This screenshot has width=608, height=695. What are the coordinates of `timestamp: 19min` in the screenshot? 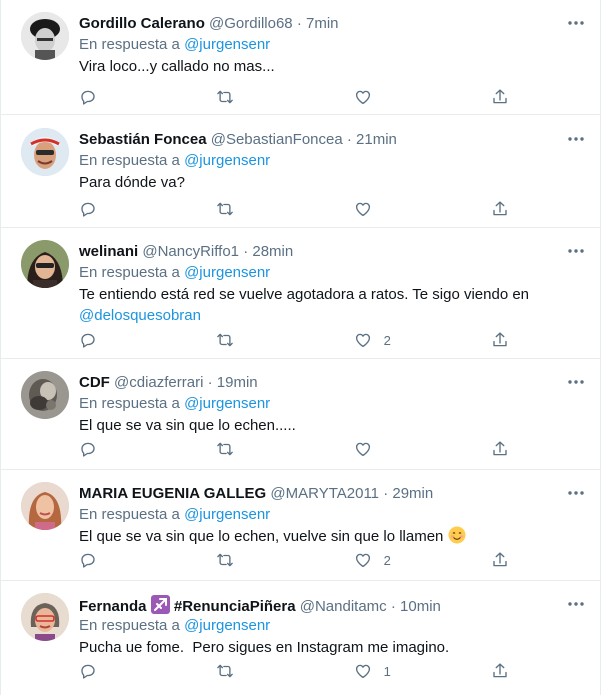 It's located at (237, 382).